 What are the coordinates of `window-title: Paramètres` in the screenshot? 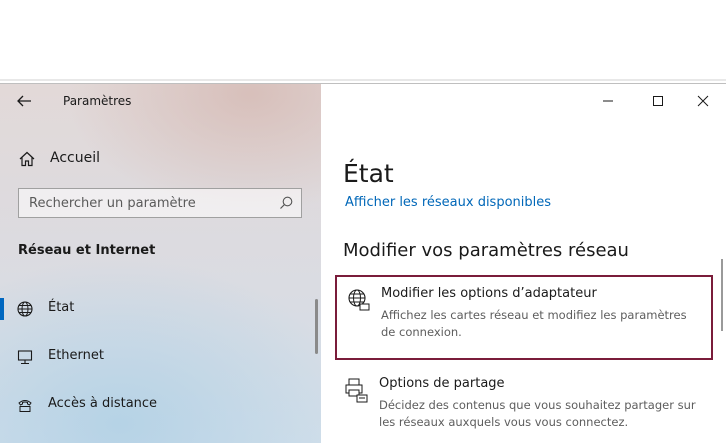 It's located at (97, 101).